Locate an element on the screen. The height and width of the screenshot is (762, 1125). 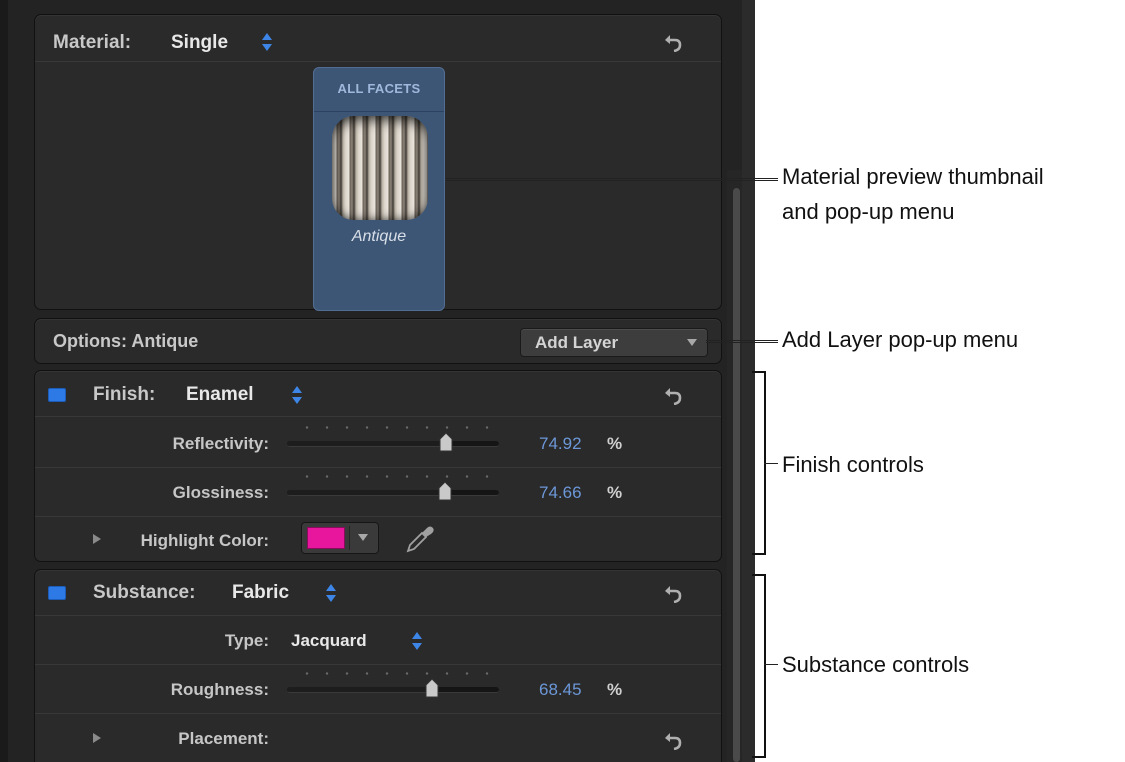
substance-bracket-tick is located at coordinates (771, 665).